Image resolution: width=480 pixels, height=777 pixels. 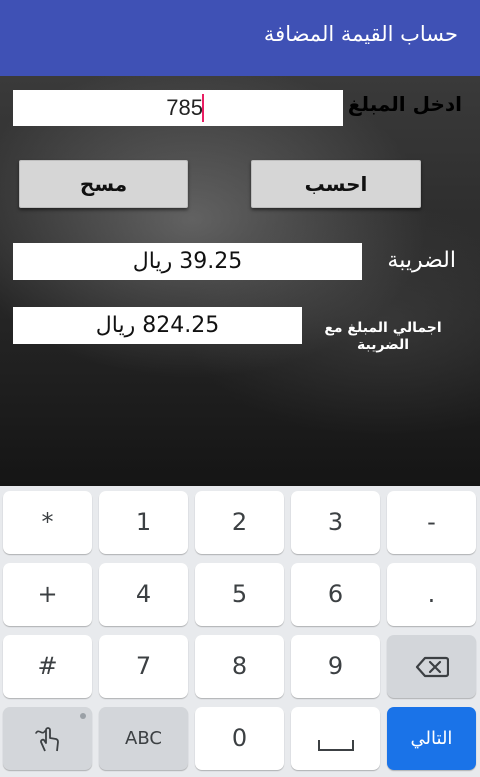 I want to click on tax-label: الضريبة, so click(x=421, y=260).